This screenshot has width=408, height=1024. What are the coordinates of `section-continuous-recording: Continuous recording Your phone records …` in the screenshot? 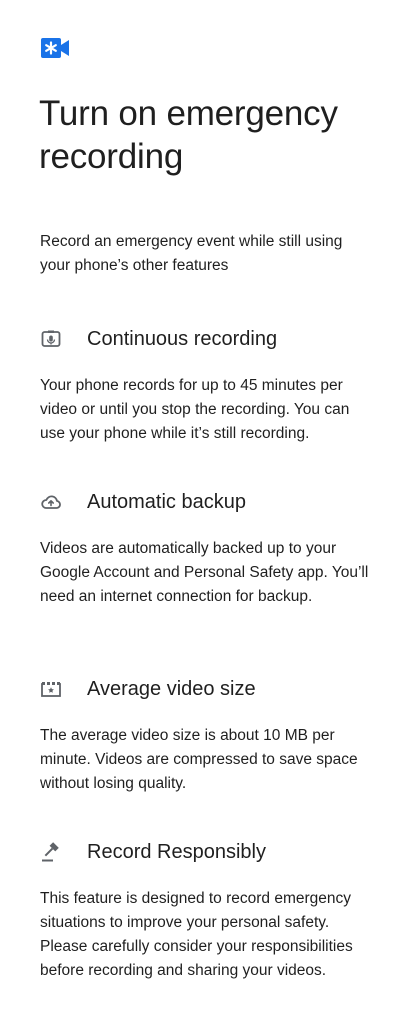 It's located at (205, 385).